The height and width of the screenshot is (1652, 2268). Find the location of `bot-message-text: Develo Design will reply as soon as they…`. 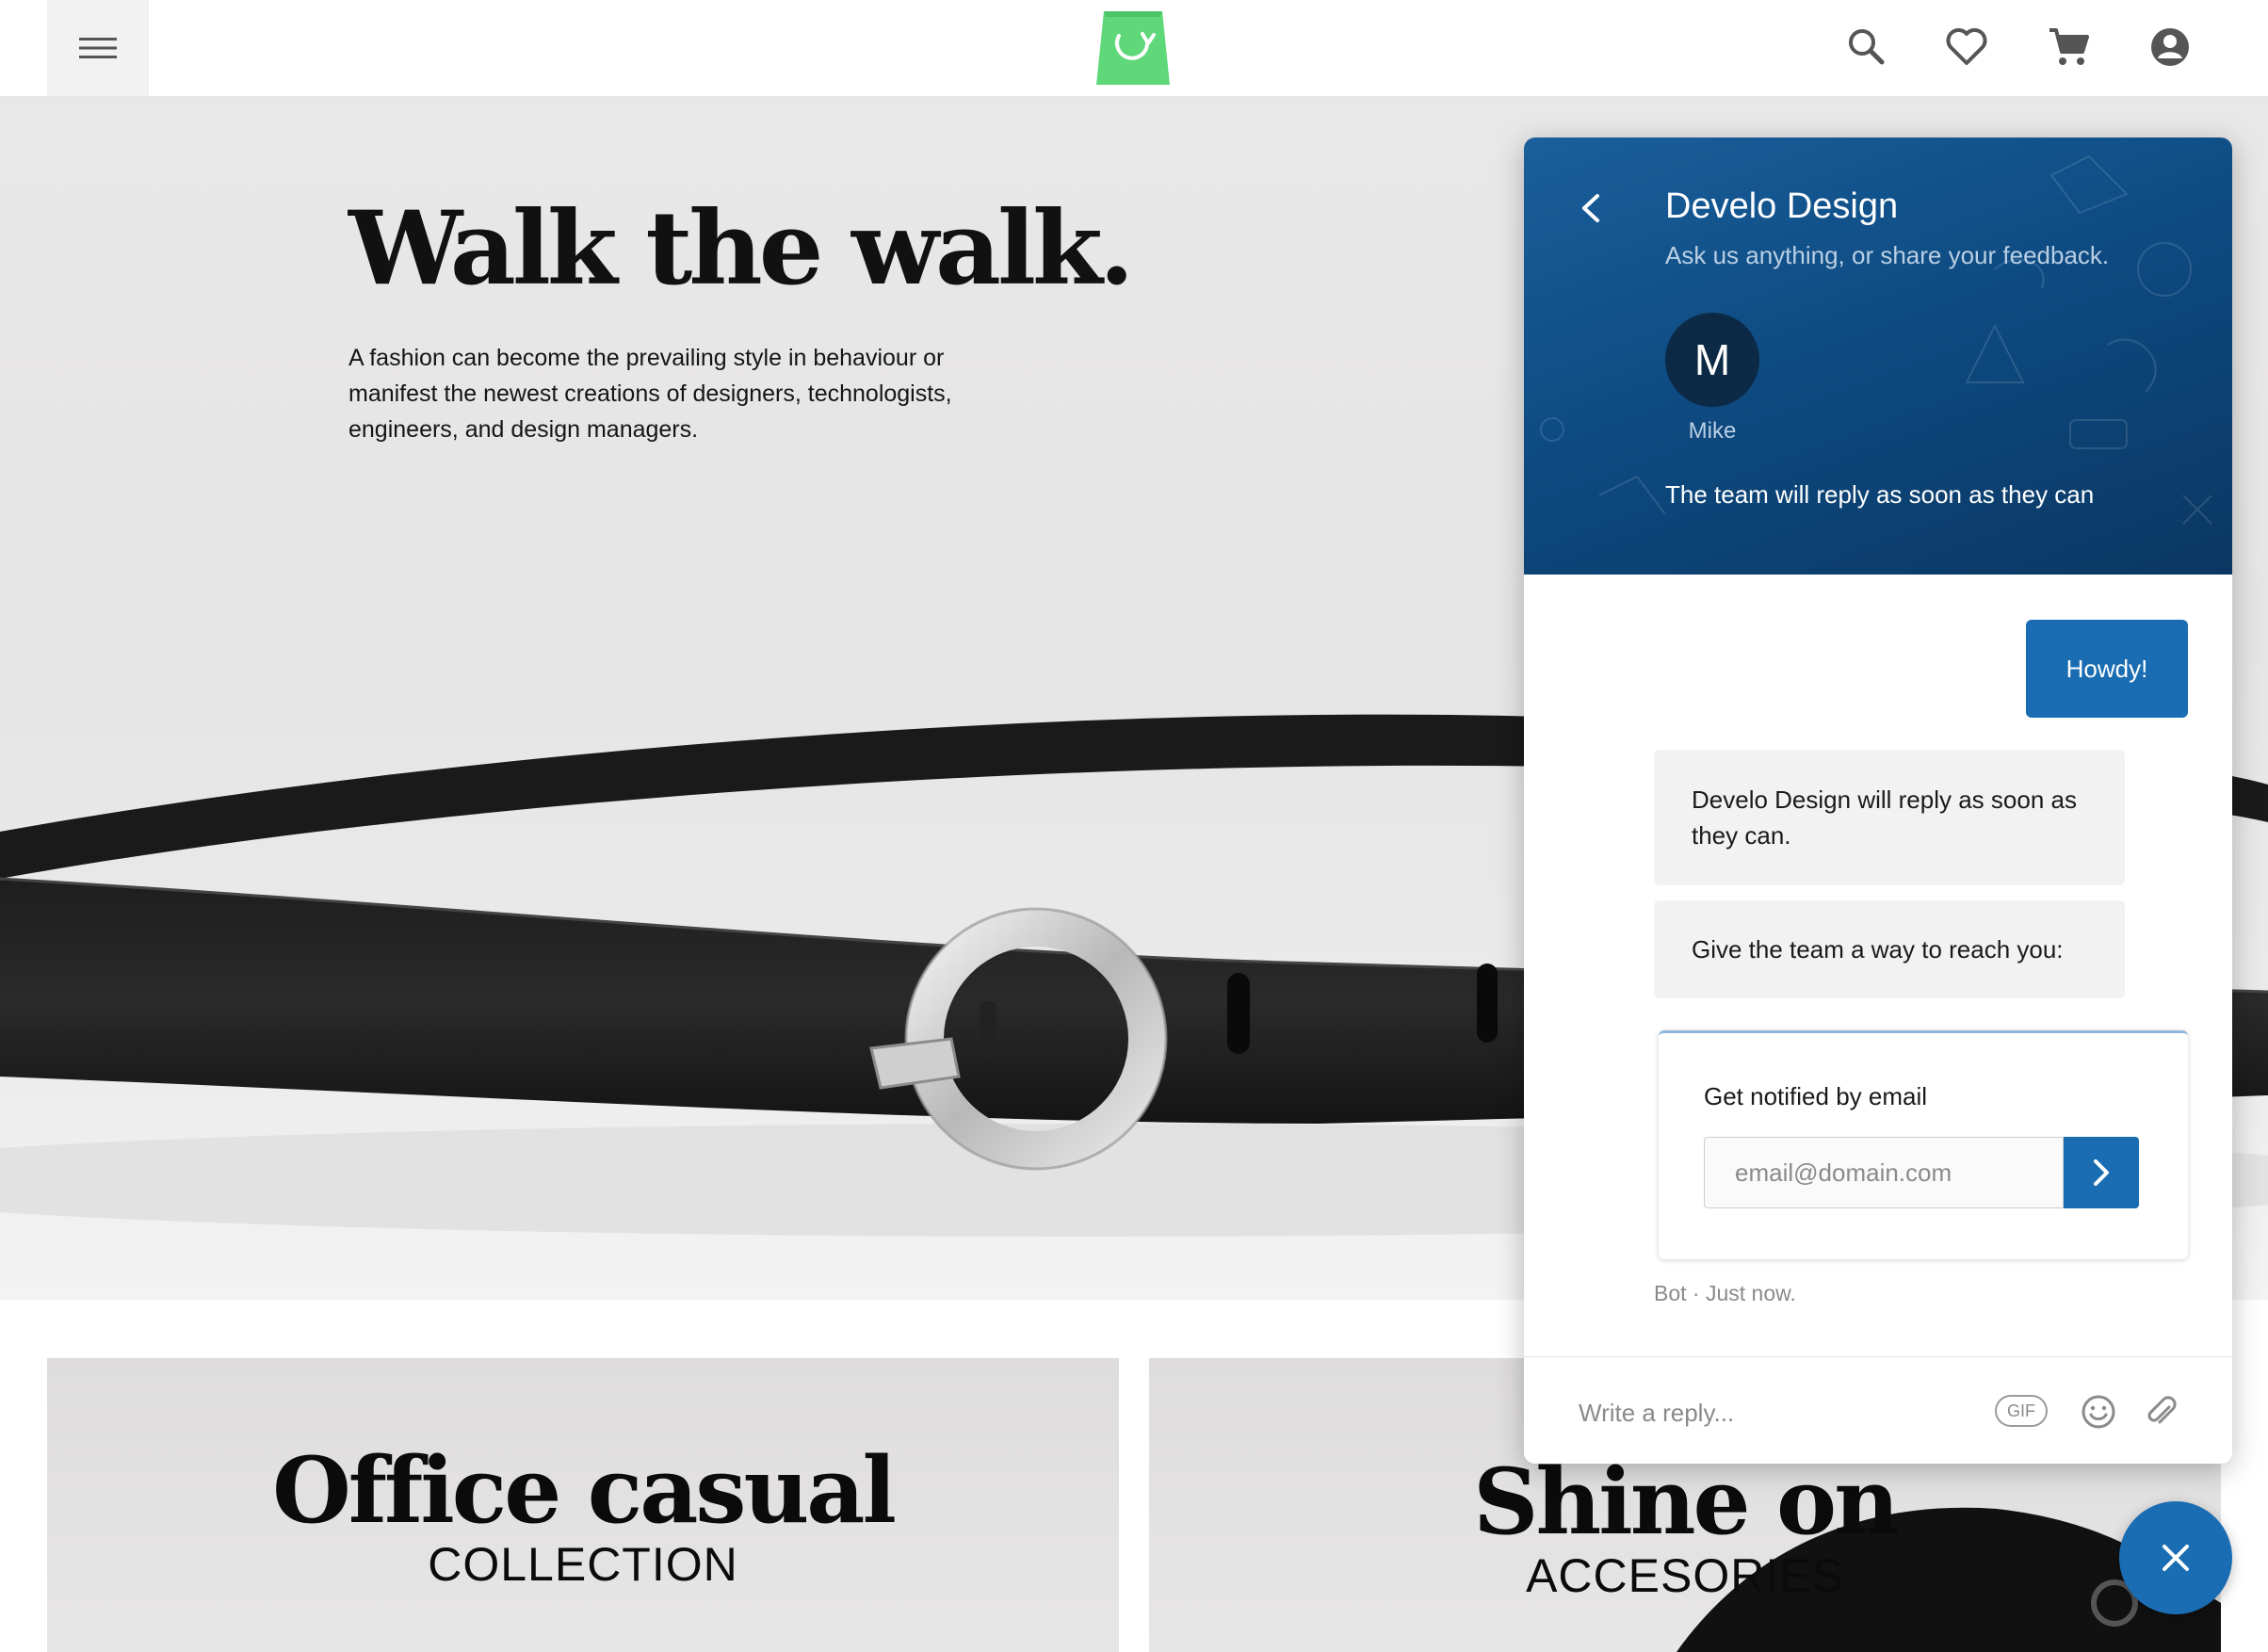

bot-message-text: Develo Design will reply as soon as they… is located at coordinates (1884, 818).